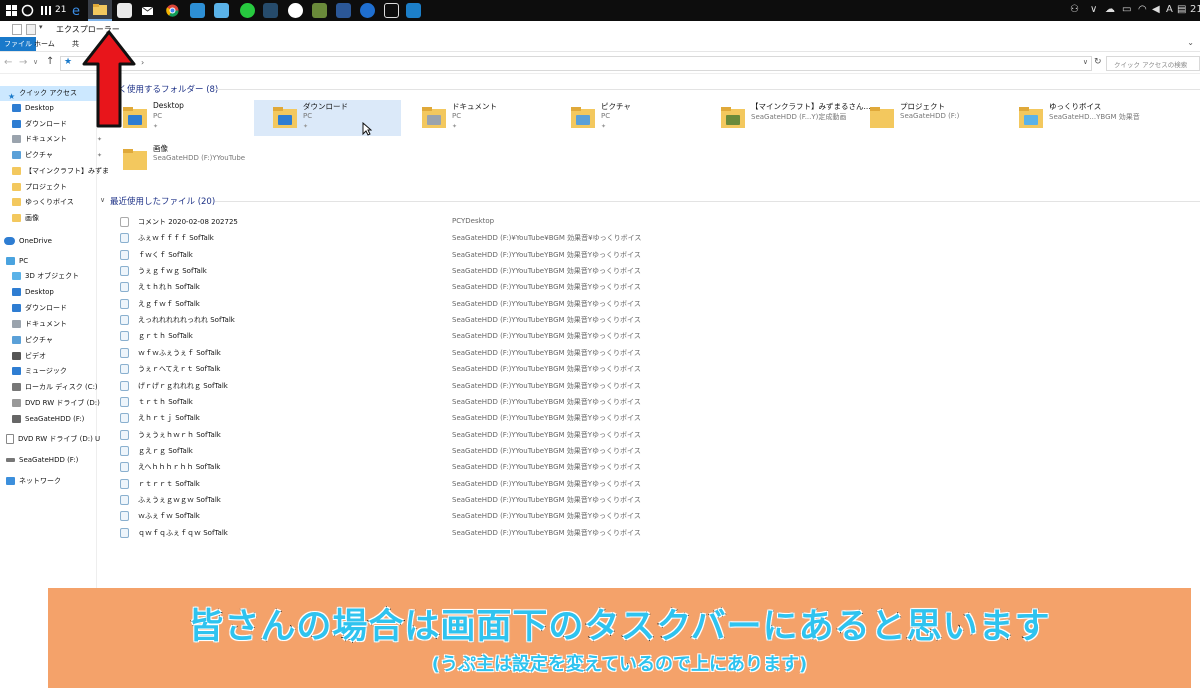 This screenshot has height=693, width=1200. What do you see at coordinates (1169, 9) in the screenshot?
I see `ime-indicator: A` at bounding box center [1169, 9].